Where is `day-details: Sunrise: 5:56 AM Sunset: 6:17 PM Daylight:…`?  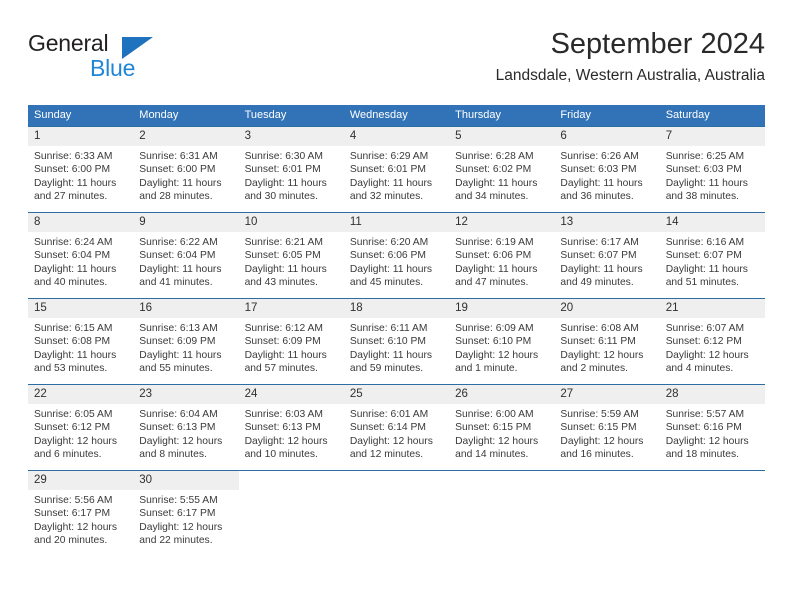
day-details: Sunrise: 5:56 AM Sunset: 6:17 PM Daylight:… is located at coordinates (80, 519).